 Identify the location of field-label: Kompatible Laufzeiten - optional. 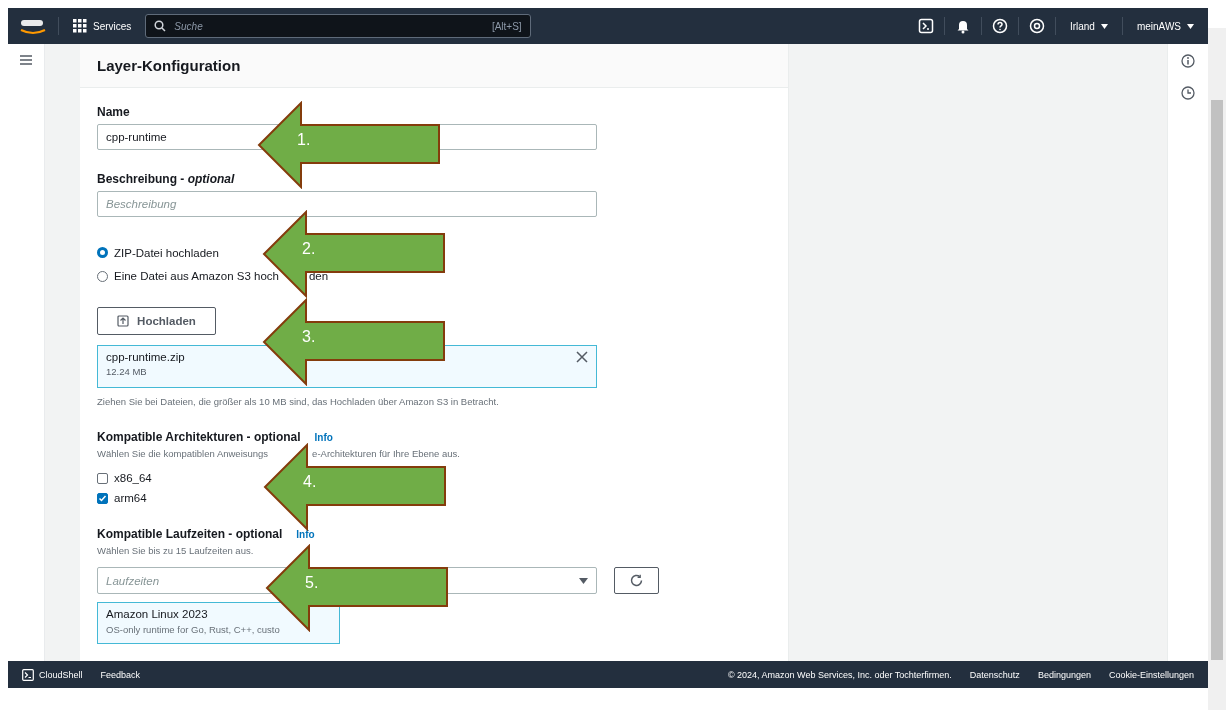
(190, 534).